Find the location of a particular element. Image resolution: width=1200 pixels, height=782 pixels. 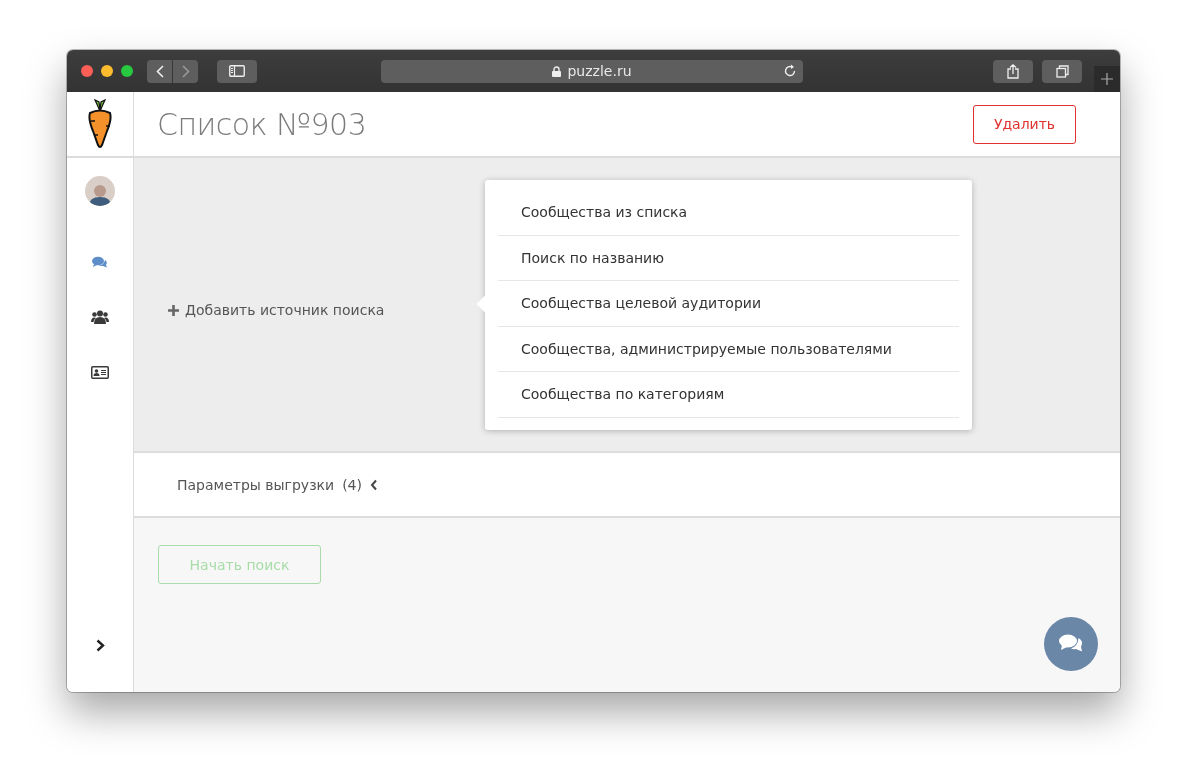

close-window-button is located at coordinates (87, 71).